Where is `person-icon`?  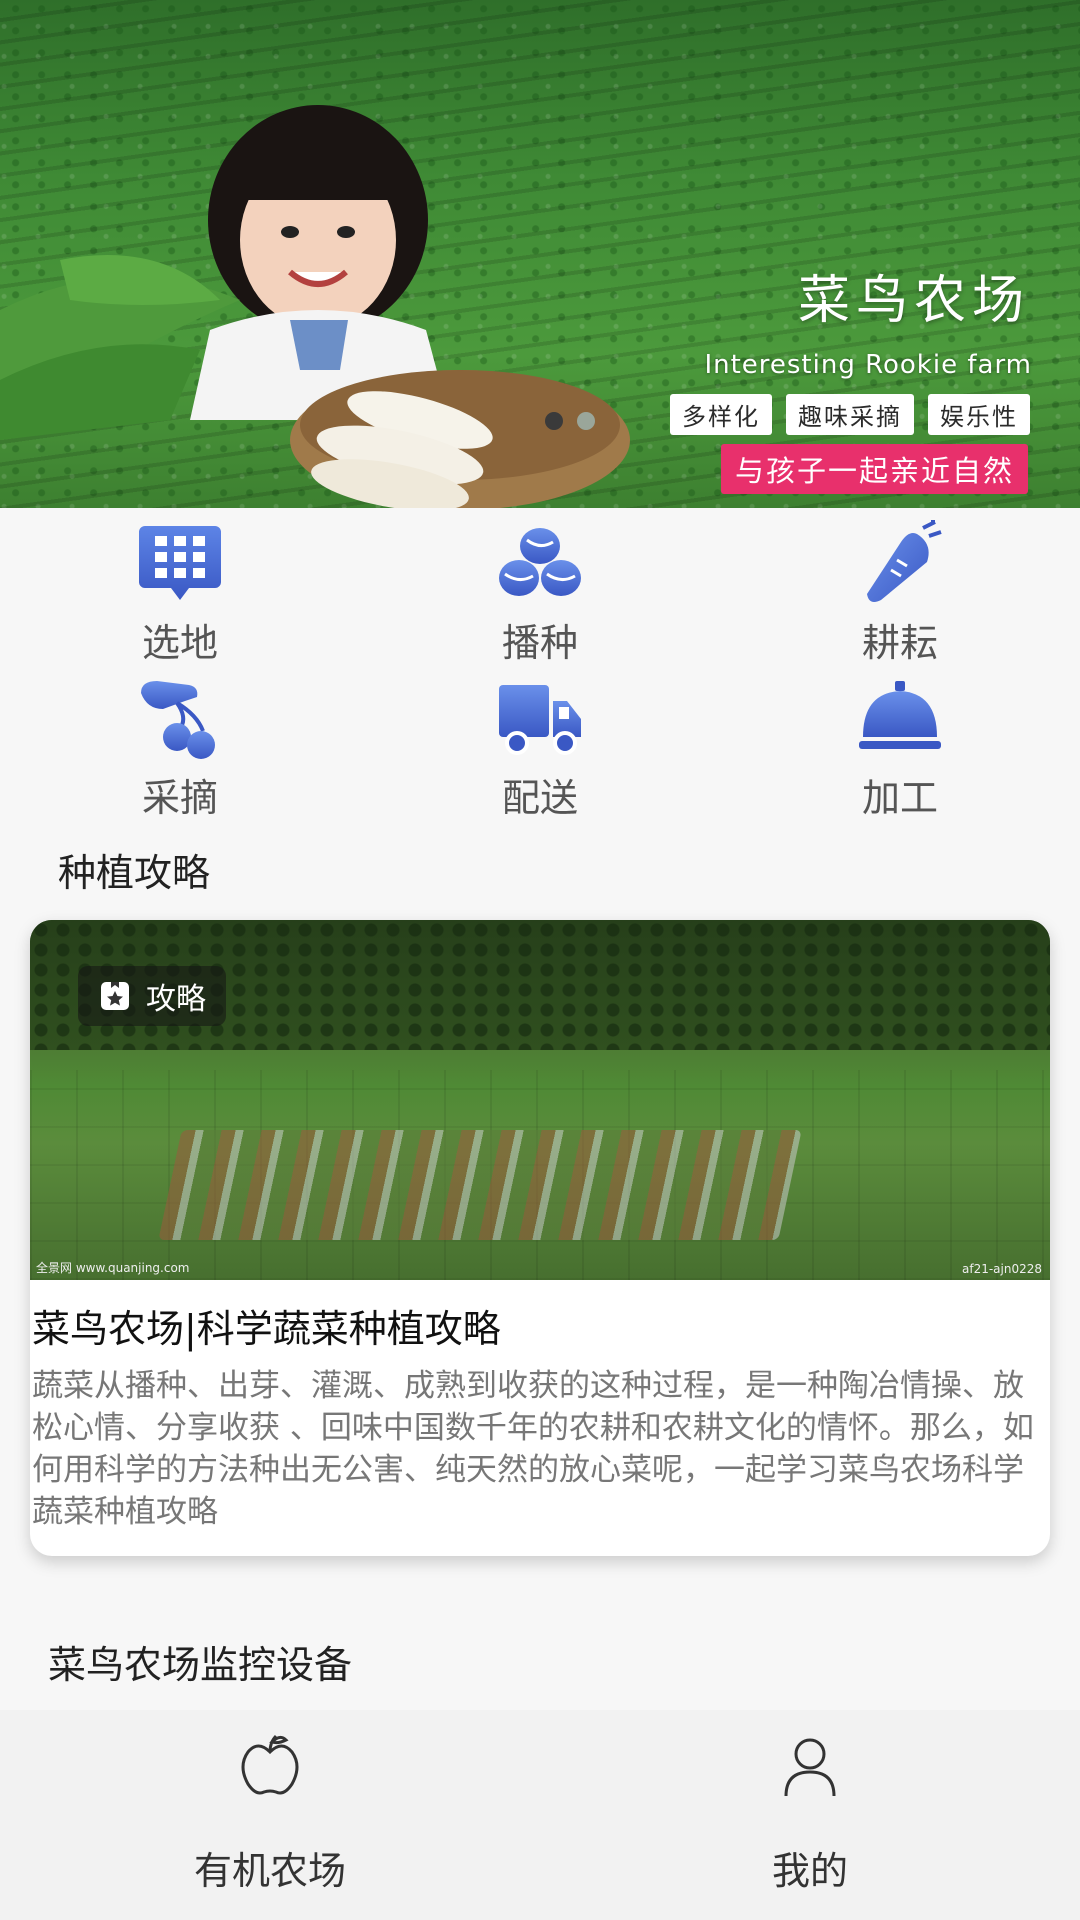 person-icon is located at coordinates (810, 1767).